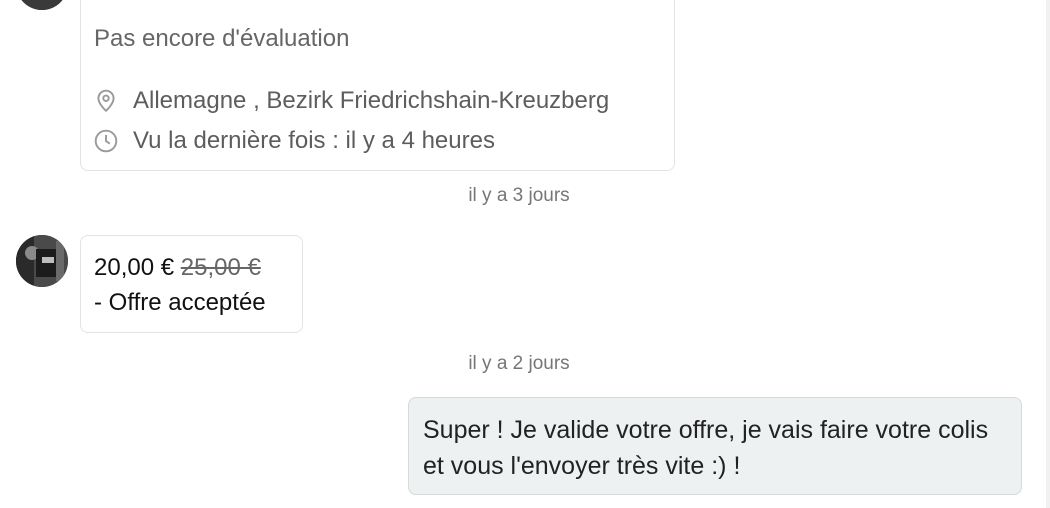 Image resolution: width=1050 pixels, height=508 pixels. What do you see at coordinates (106, 101) in the screenshot?
I see `location-pin-icon` at bounding box center [106, 101].